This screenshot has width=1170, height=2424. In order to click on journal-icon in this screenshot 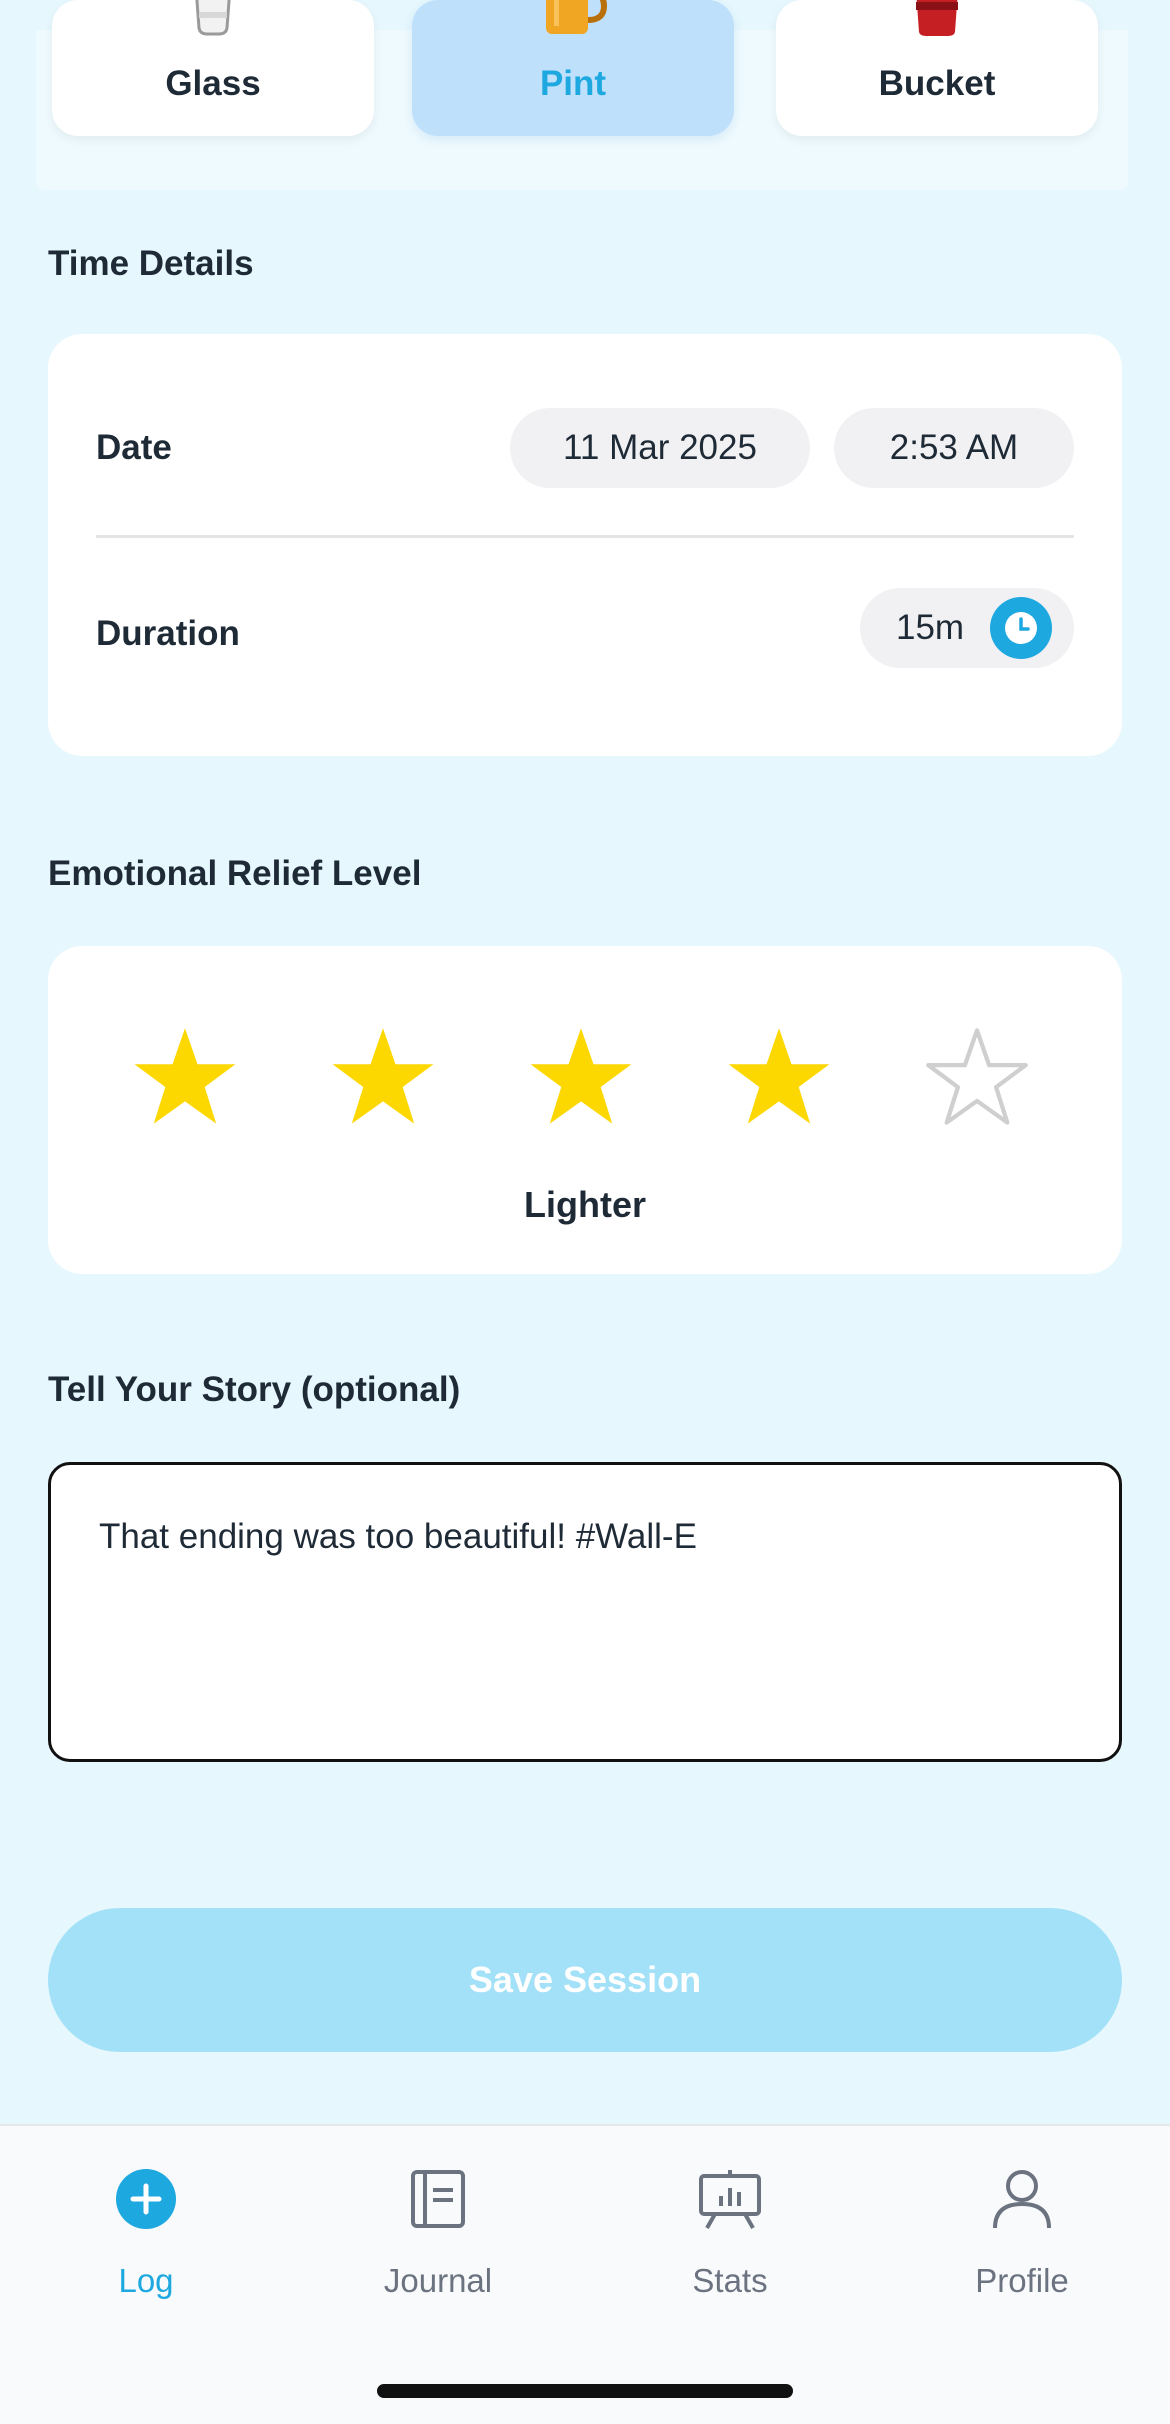, I will do `click(438, 2199)`.